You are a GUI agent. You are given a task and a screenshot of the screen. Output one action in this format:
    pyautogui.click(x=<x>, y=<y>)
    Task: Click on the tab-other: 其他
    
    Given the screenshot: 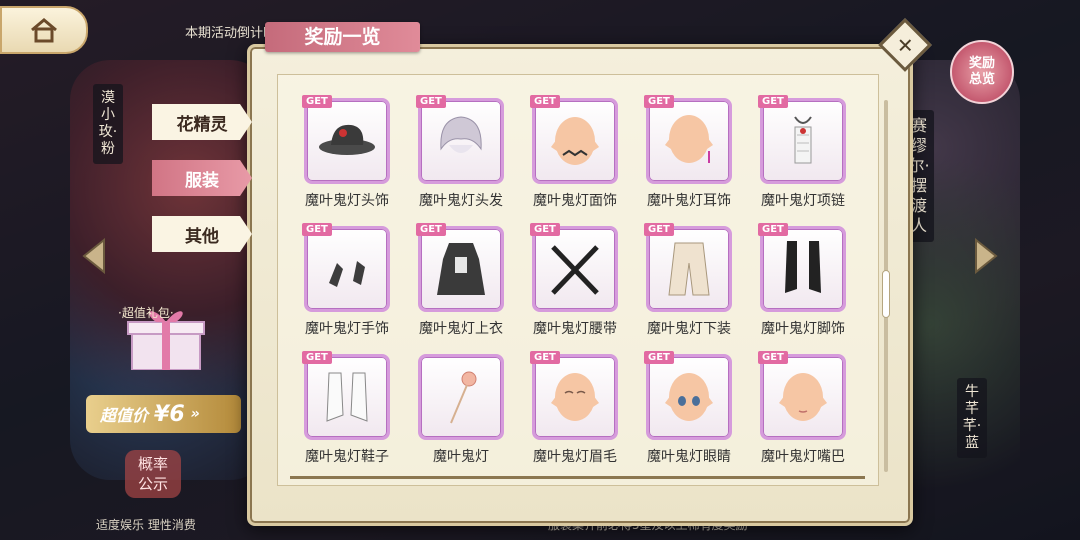 What is the action you would take?
    pyautogui.click(x=202, y=234)
    